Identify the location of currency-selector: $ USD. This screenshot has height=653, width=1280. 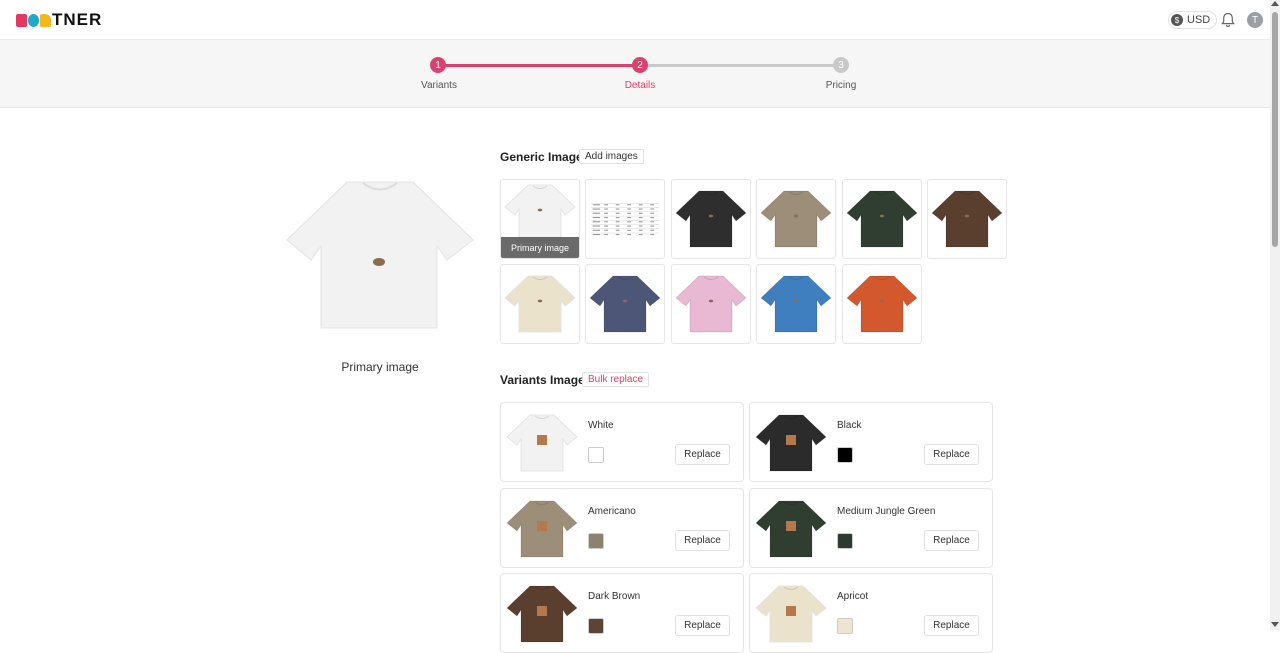
(1193, 20).